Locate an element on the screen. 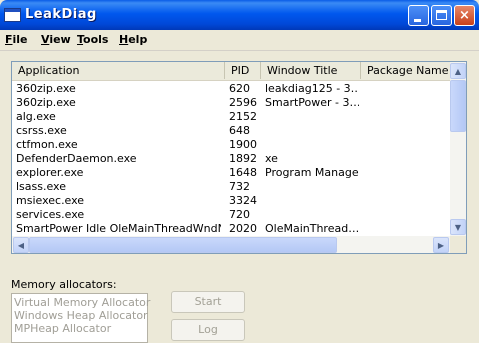 This screenshot has height=343, width=479. cell-pid: 1900 is located at coordinates (243, 144).